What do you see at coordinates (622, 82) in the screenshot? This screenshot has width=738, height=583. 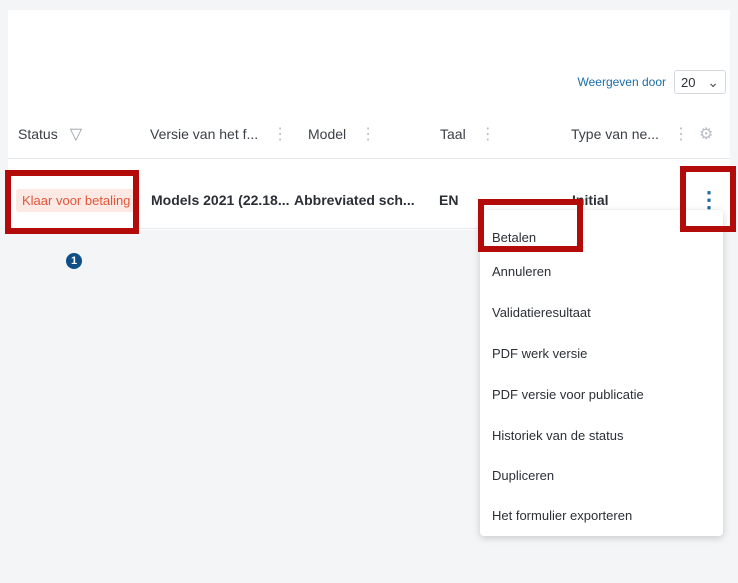 I see `page-size-label: Weergeven door` at bounding box center [622, 82].